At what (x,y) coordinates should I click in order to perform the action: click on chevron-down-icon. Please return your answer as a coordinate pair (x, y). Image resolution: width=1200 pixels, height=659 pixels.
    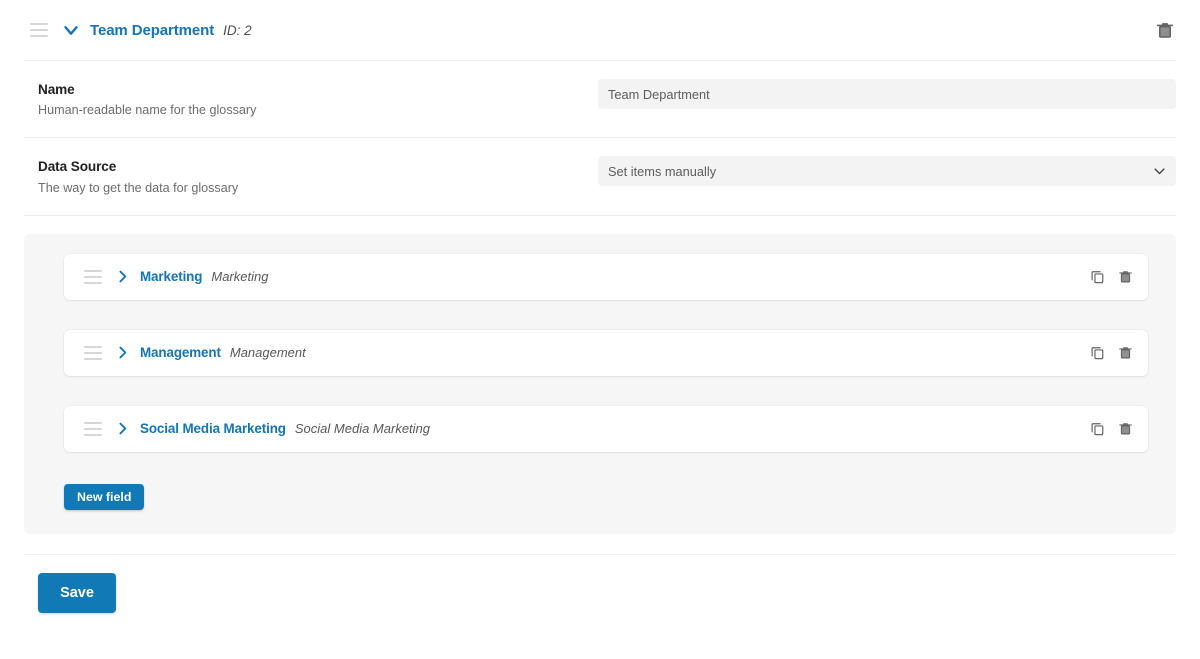
    Looking at the image, I should click on (71, 30).